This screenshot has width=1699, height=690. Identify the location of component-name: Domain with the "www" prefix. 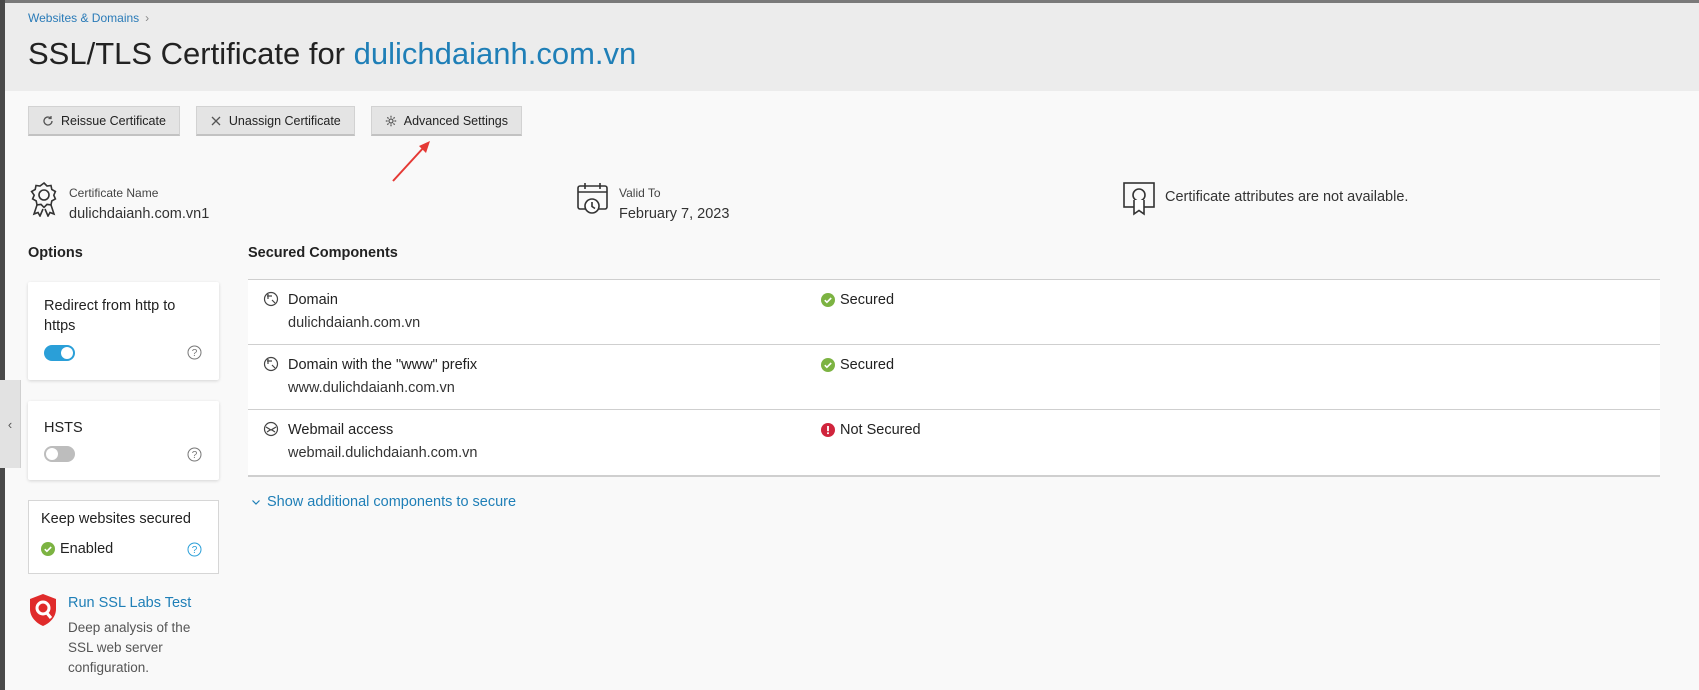
(383, 365).